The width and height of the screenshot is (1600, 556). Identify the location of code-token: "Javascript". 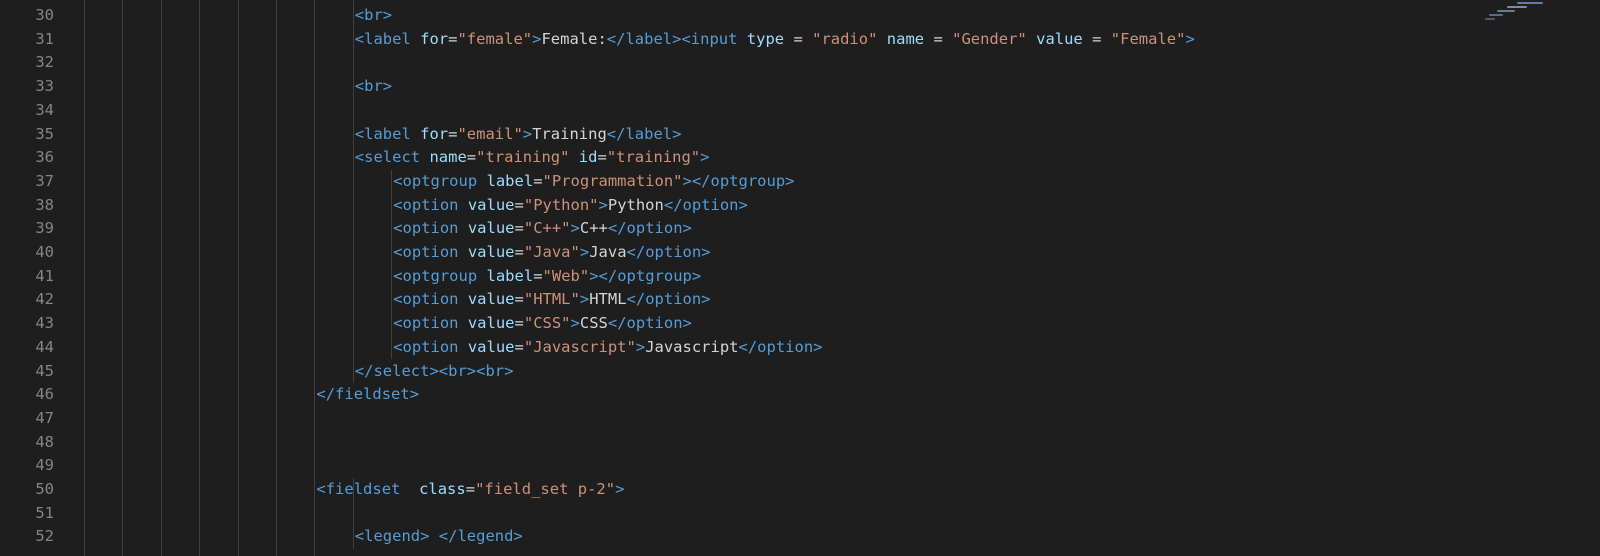
(579, 346).